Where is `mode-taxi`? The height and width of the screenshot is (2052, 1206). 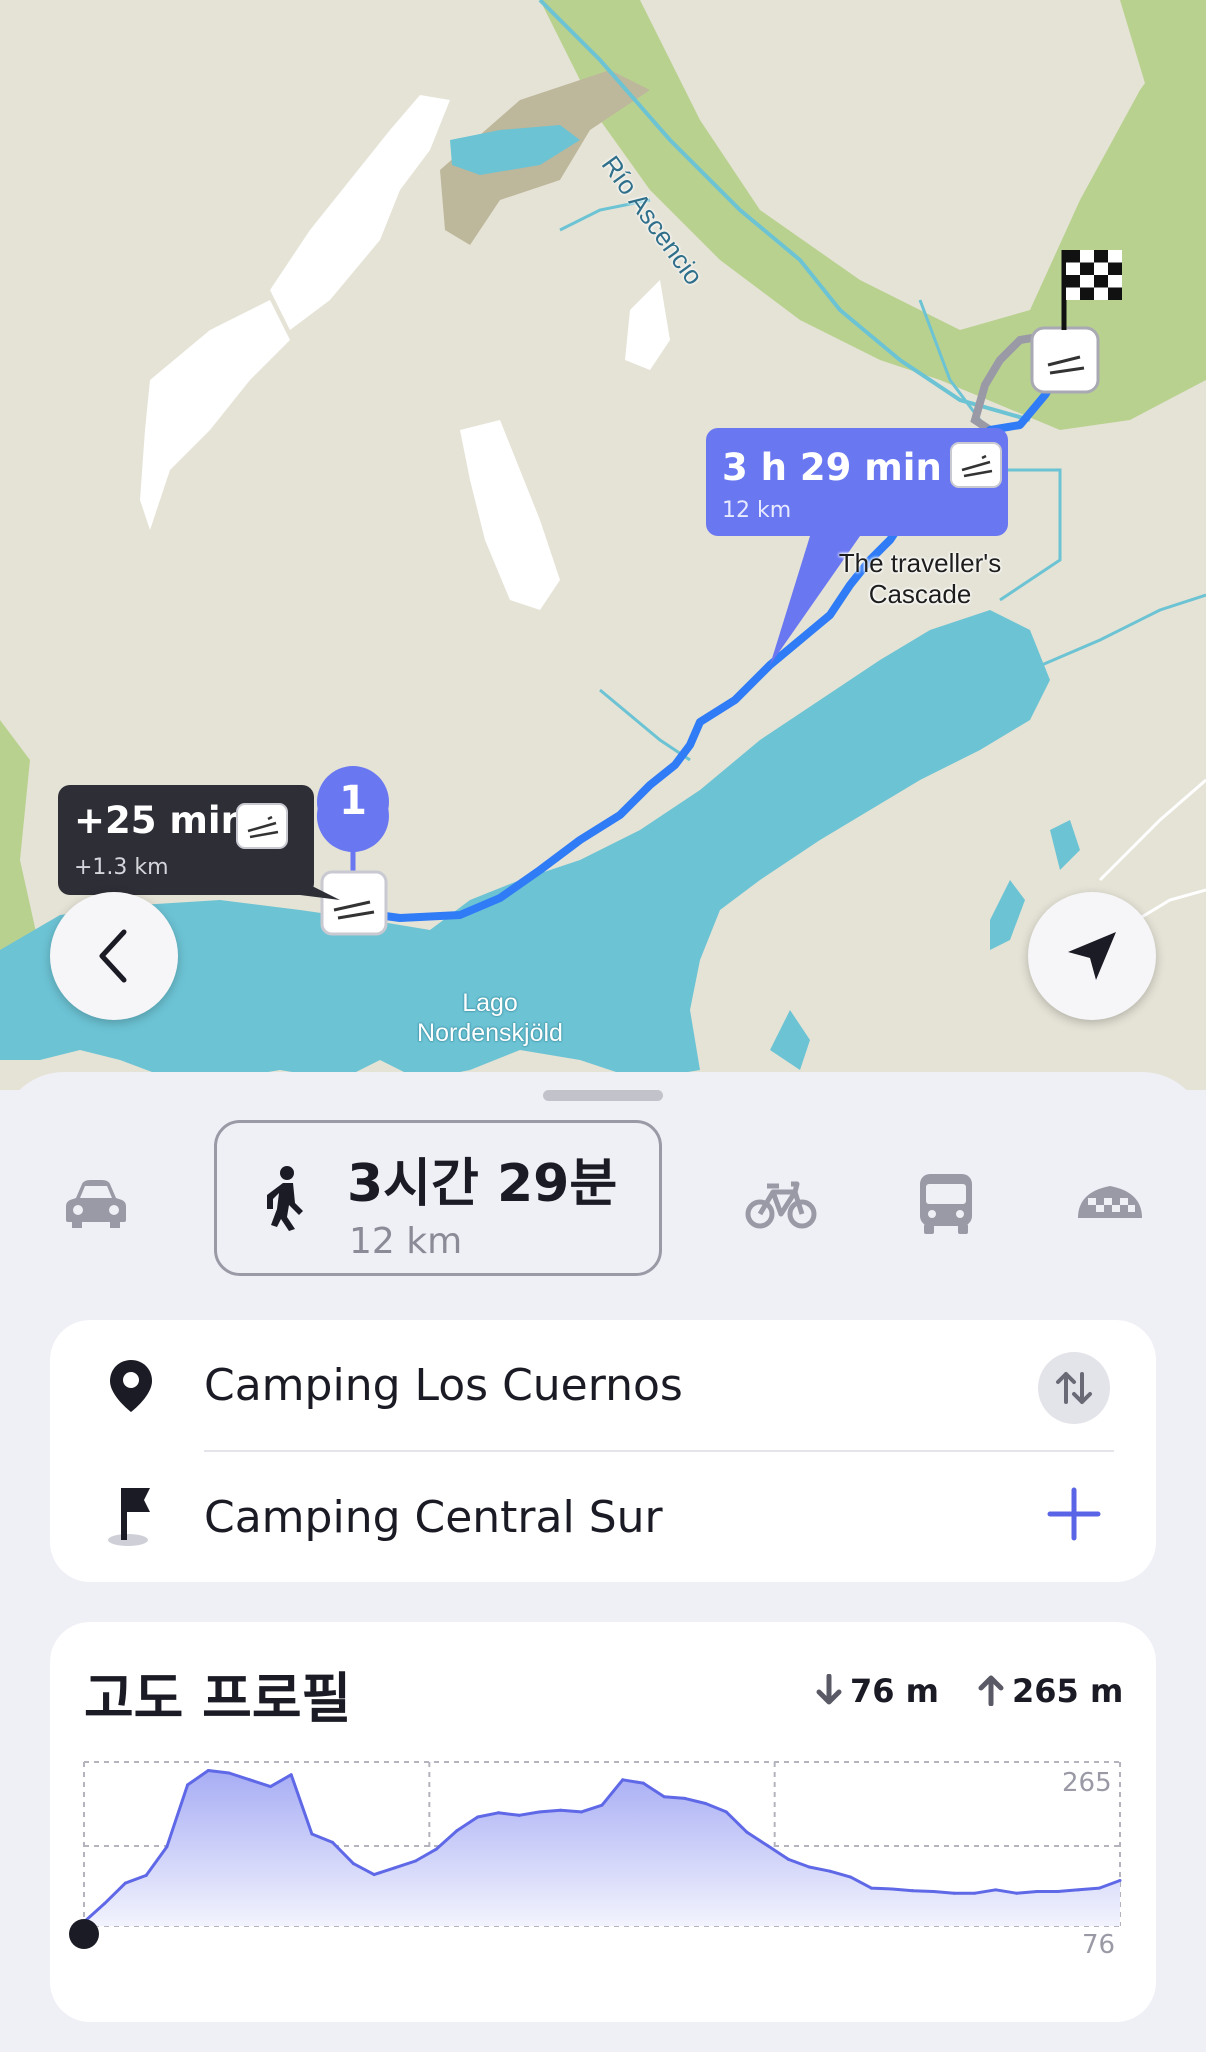 mode-taxi is located at coordinates (1110, 1204).